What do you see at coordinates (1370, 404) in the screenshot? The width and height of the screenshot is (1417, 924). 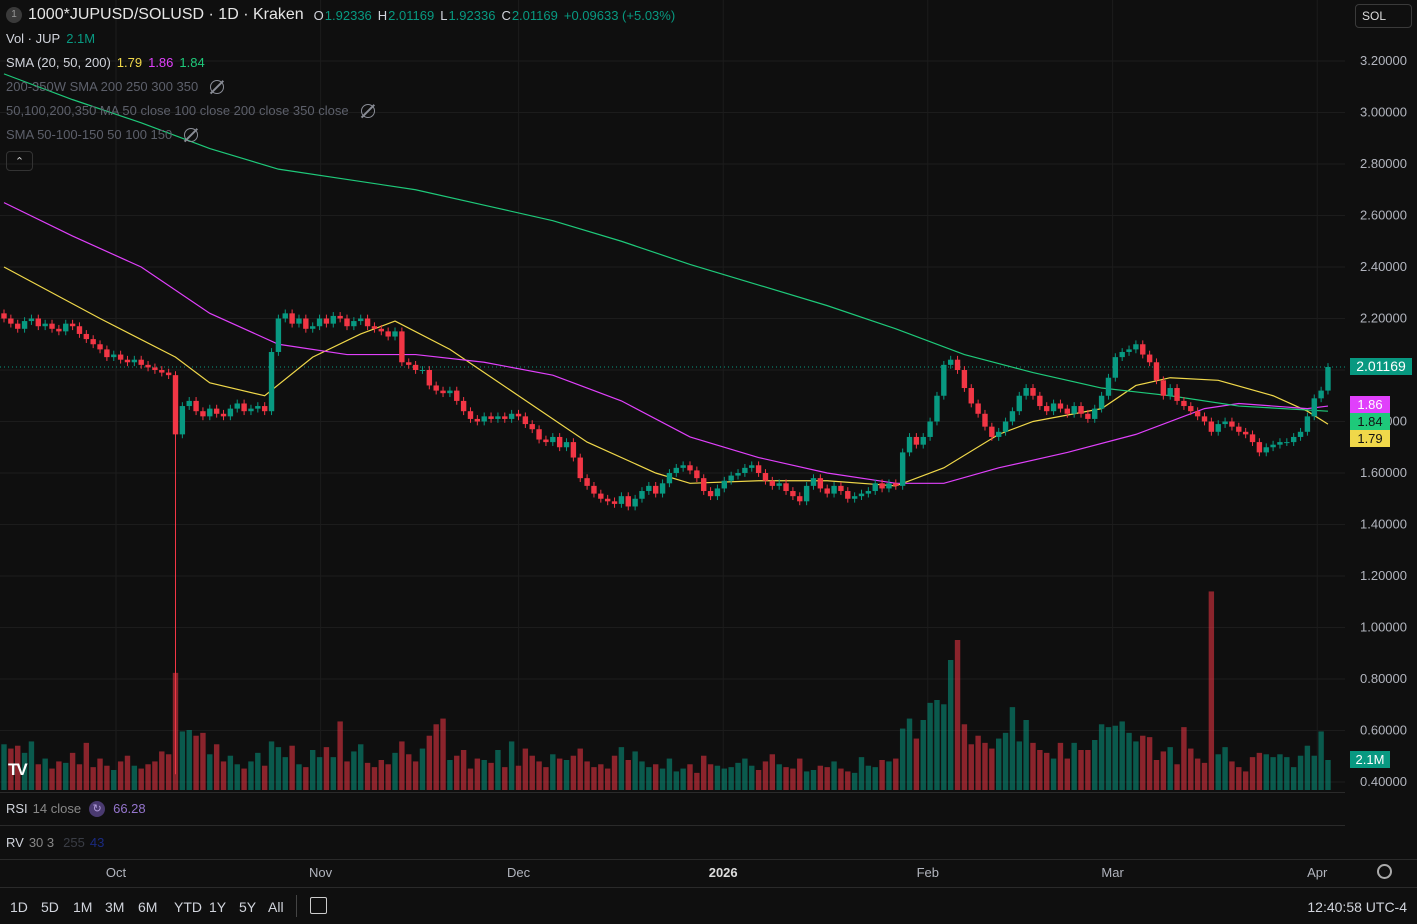 I see `sma50-badge: 1.86` at bounding box center [1370, 404].